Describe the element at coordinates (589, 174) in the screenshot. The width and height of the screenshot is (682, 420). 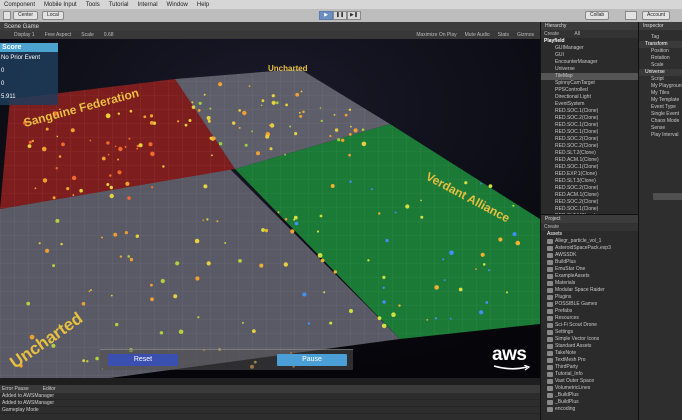
I see `hierarchy-item: RED.EXP.1(Clone)` at that location.